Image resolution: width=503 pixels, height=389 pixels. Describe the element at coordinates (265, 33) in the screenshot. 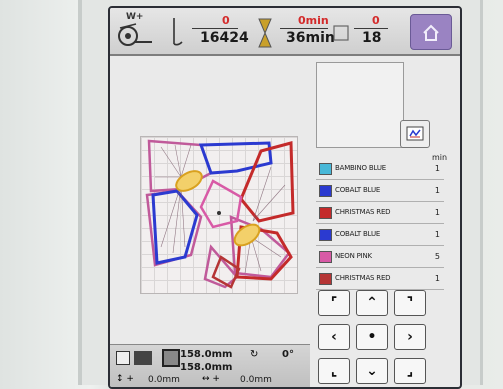

I see `hourglass-icon` at that location.